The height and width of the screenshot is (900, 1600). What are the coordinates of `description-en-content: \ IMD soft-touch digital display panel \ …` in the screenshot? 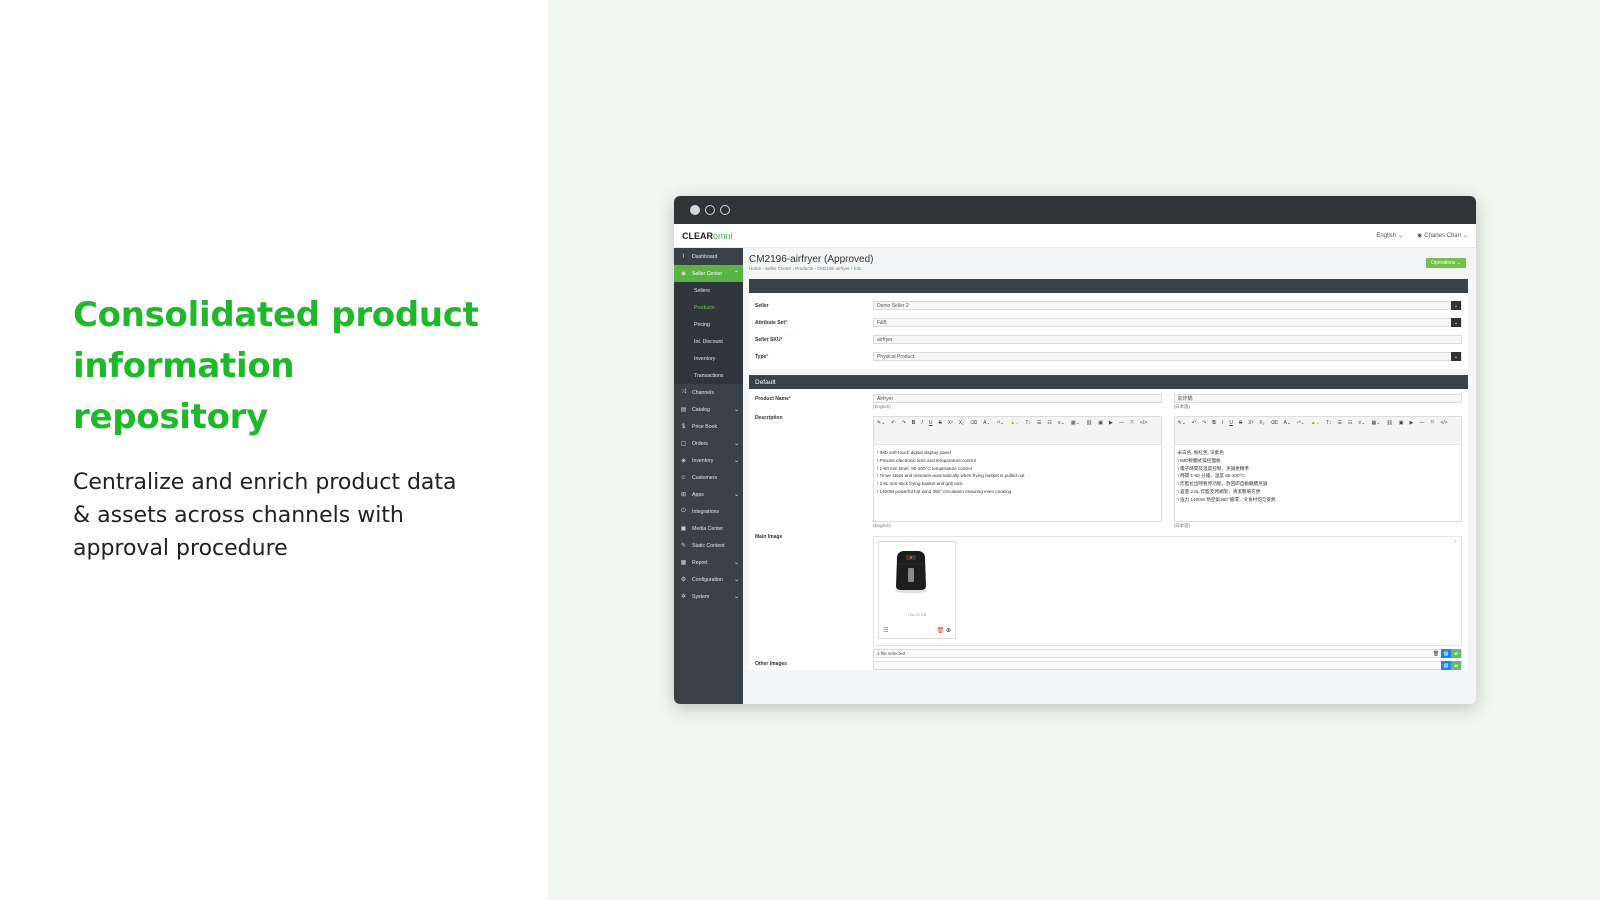 It's located at (1017, 472).